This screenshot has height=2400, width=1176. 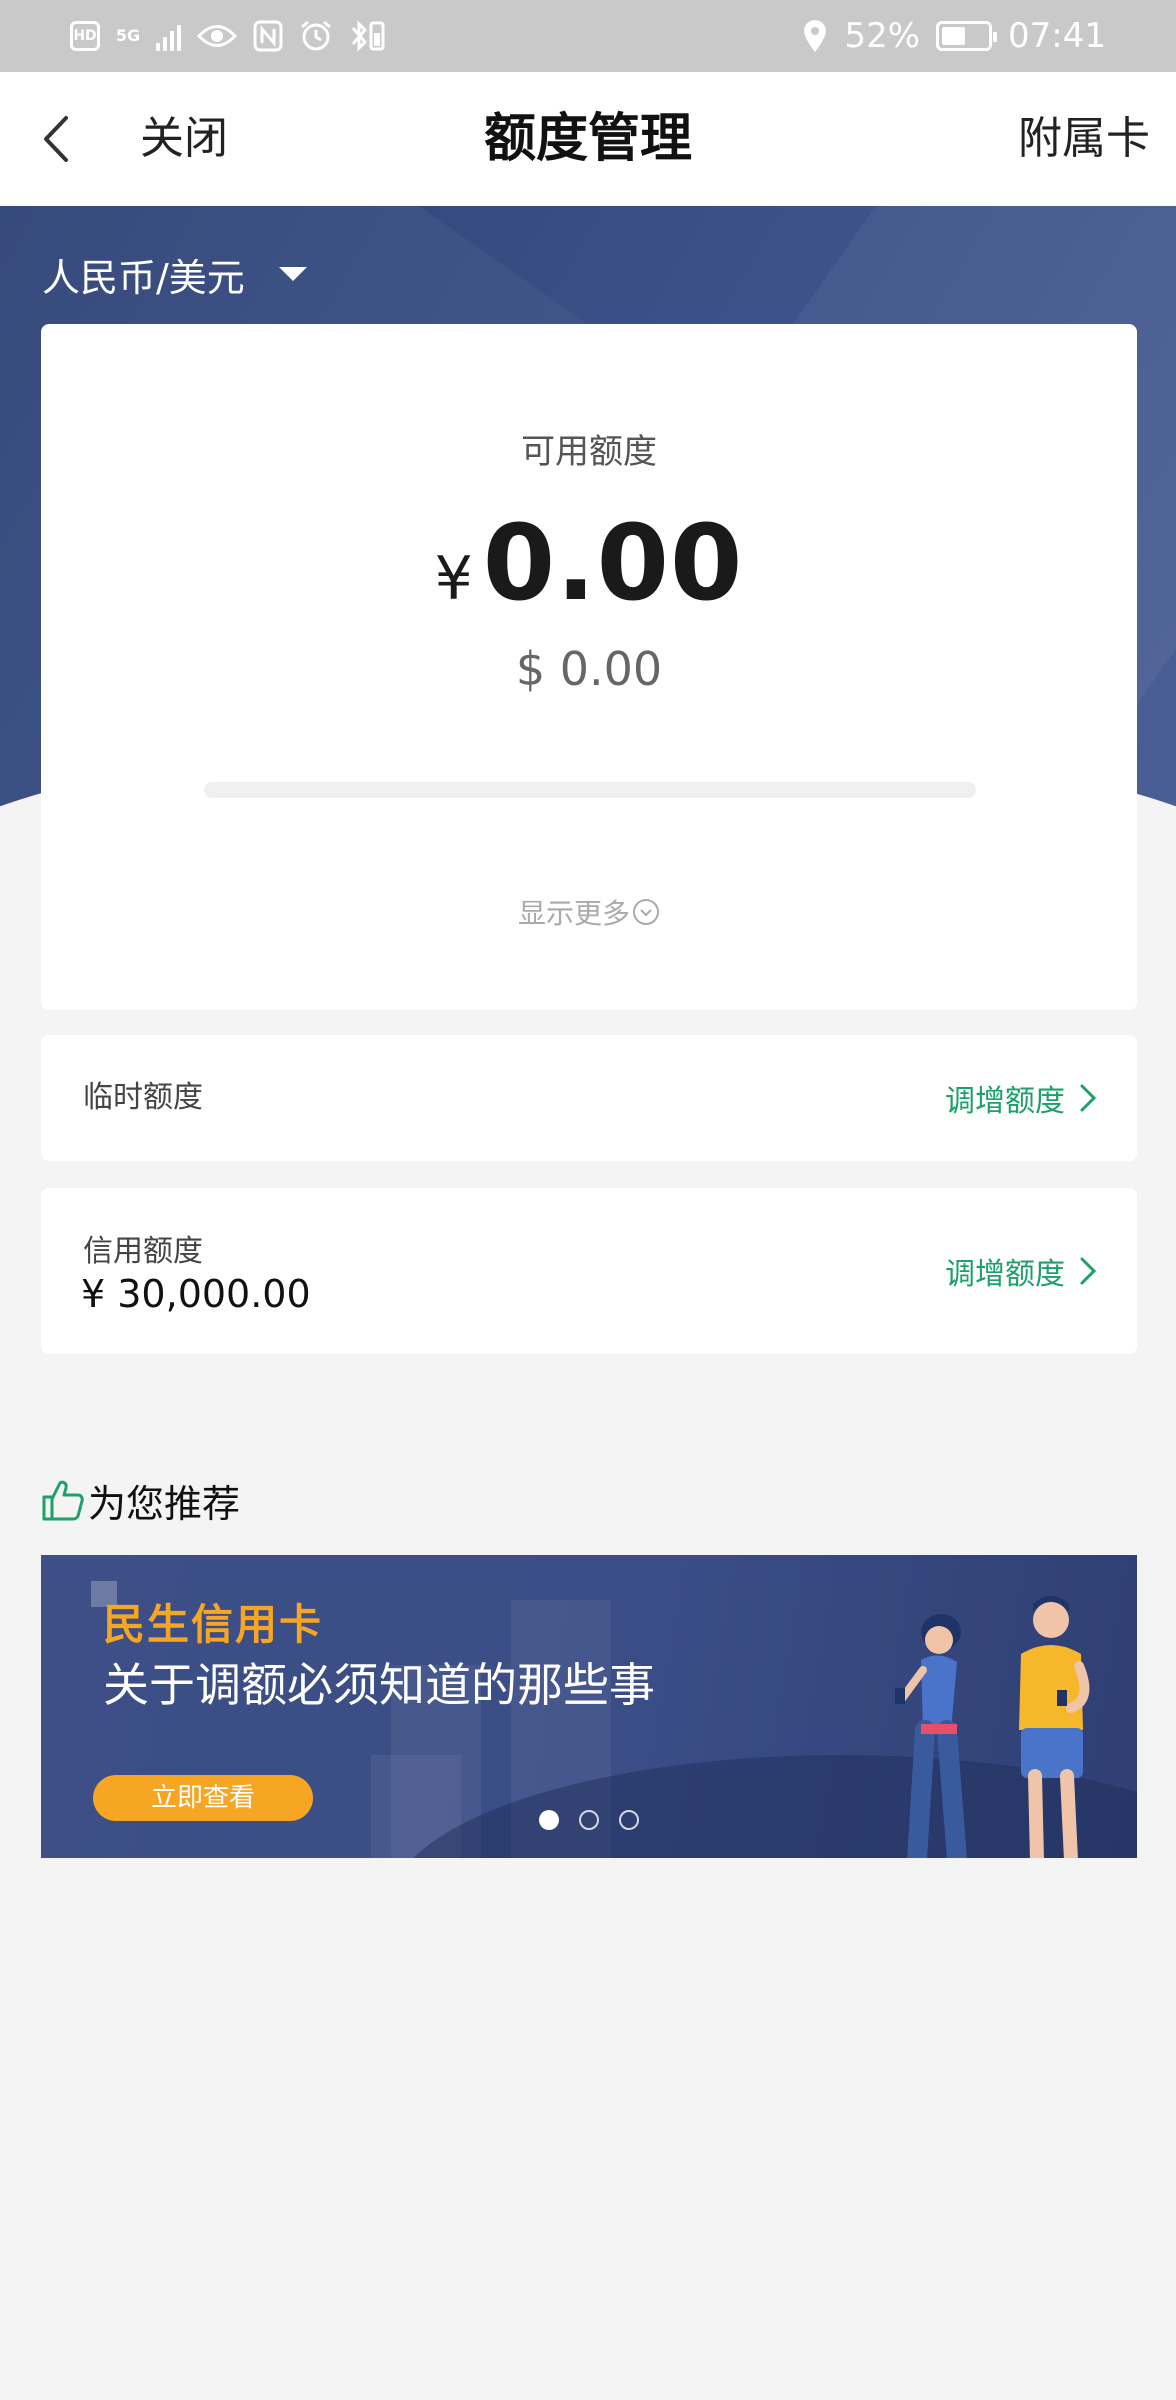 I want to click on banner-headline: 关于调额必须知道的那些事, so click(x=379, y=1685).